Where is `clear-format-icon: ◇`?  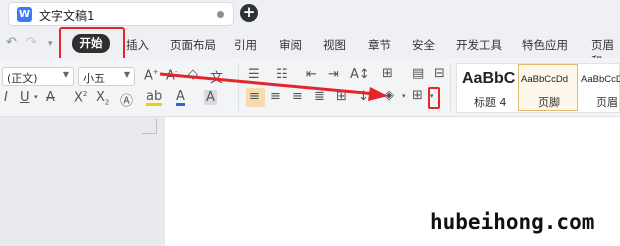
clear-format-icon: ◇ is located at coordinates (193, 74).